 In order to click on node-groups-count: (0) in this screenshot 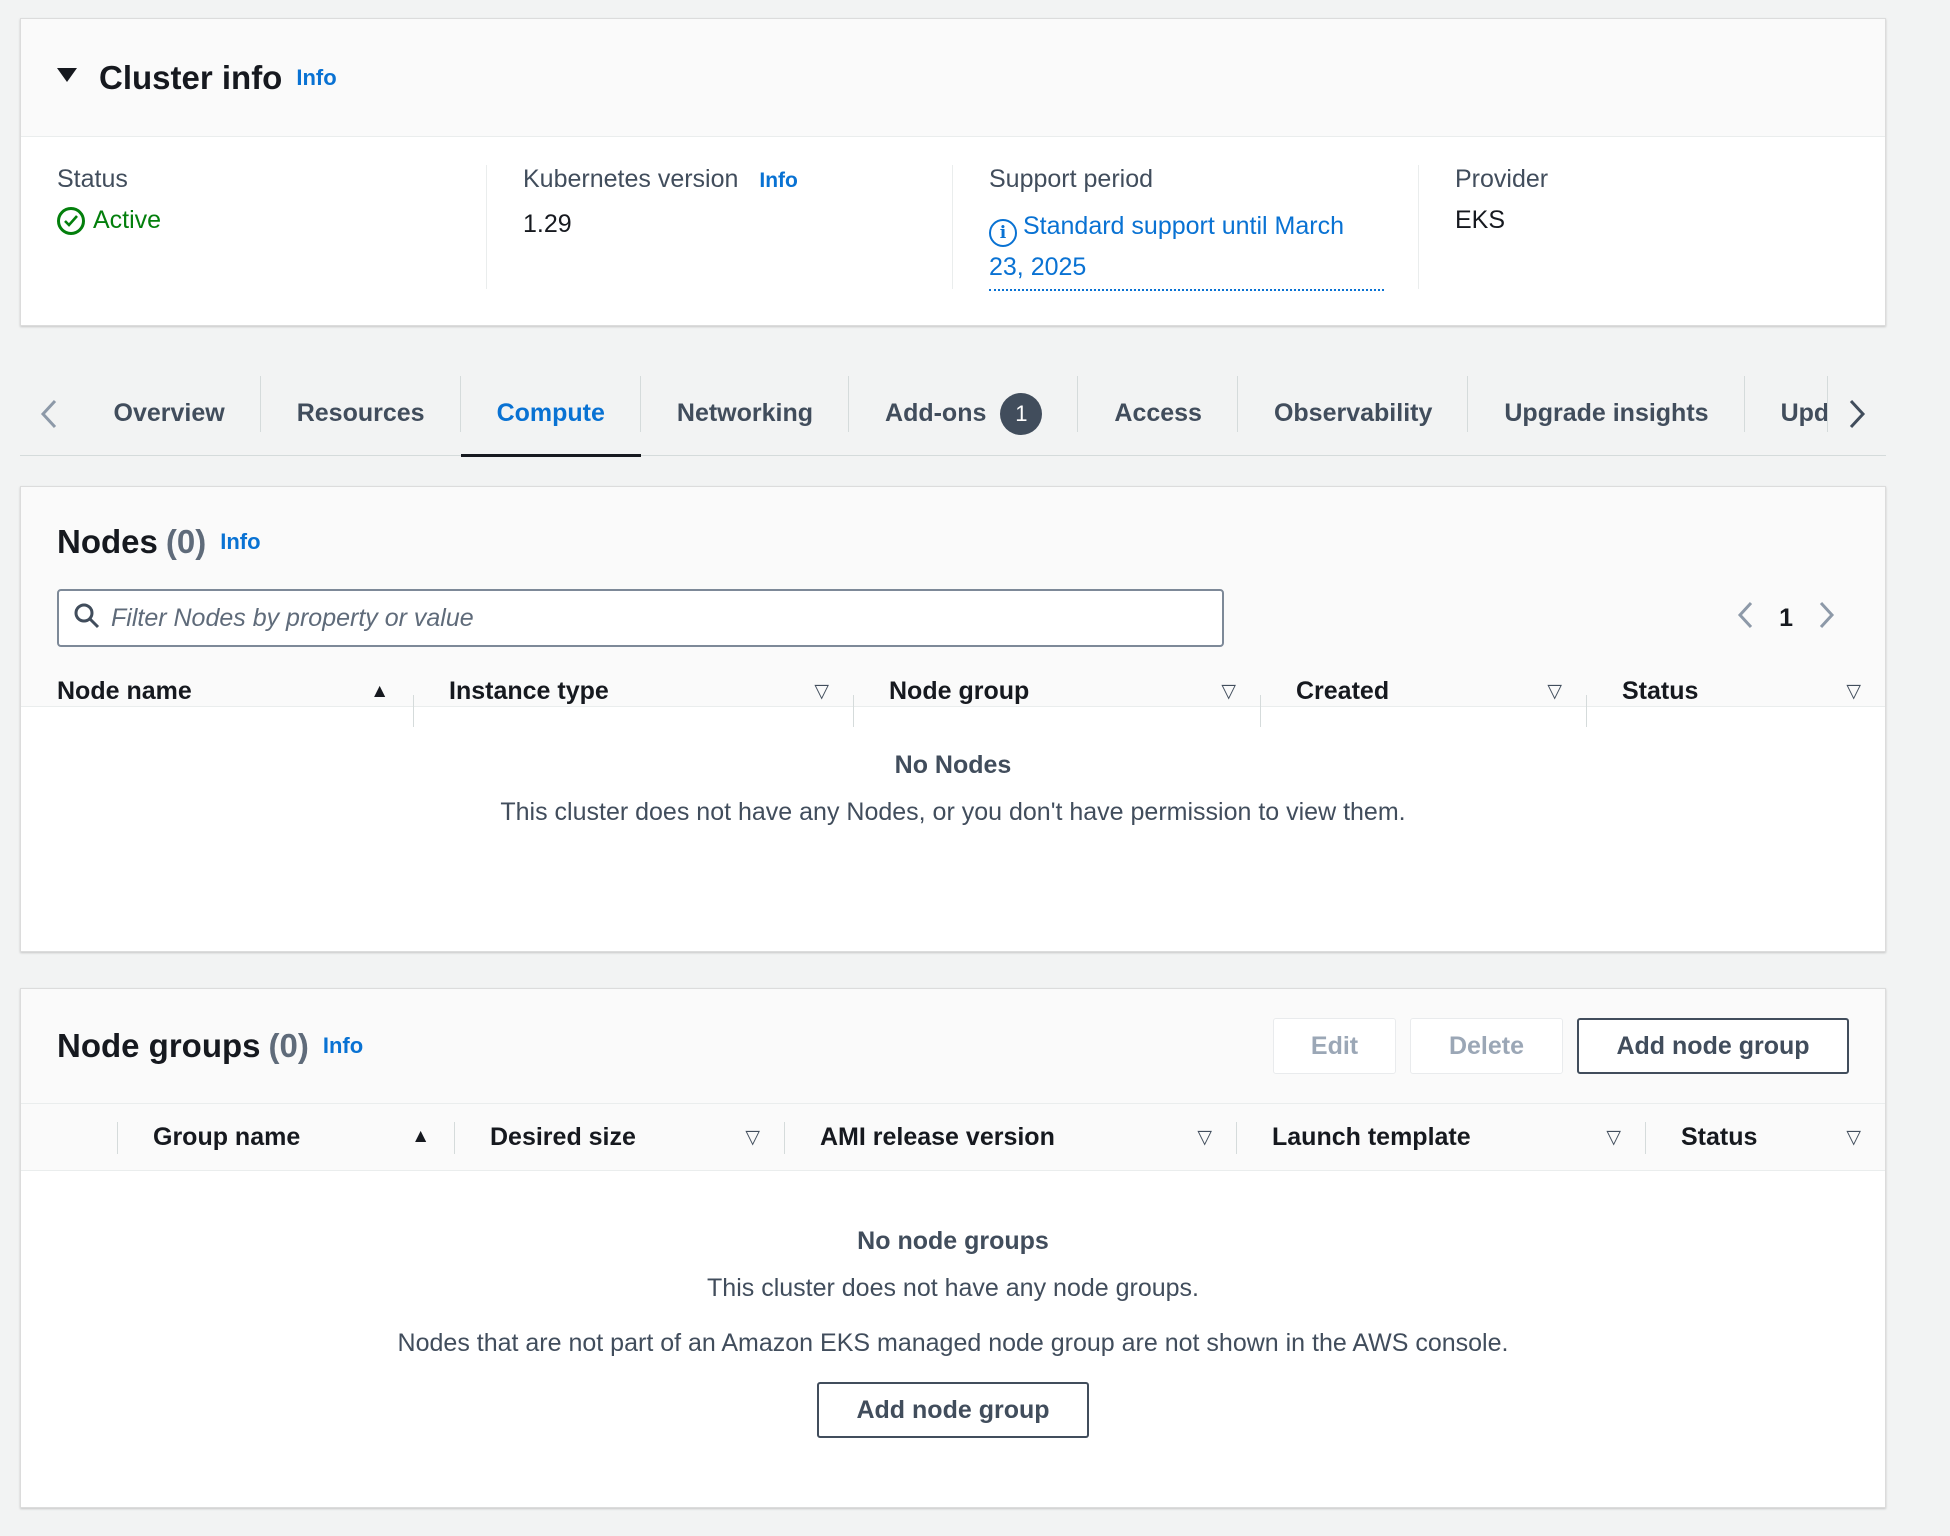, I will do `click(288, 1045)`.